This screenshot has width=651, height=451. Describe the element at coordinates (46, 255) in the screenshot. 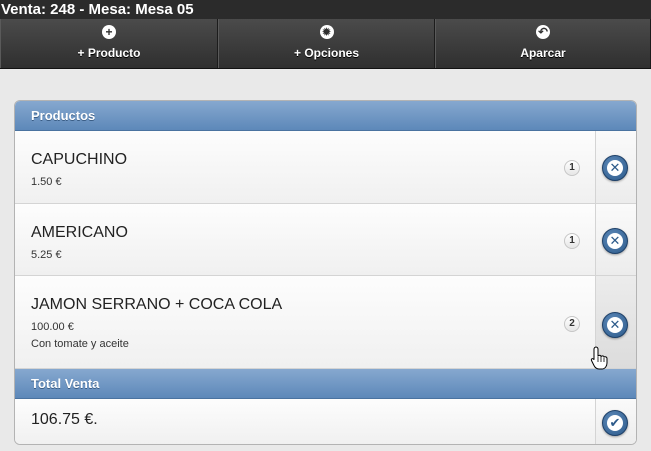

I see `product-price: 5.25 €` at that location.